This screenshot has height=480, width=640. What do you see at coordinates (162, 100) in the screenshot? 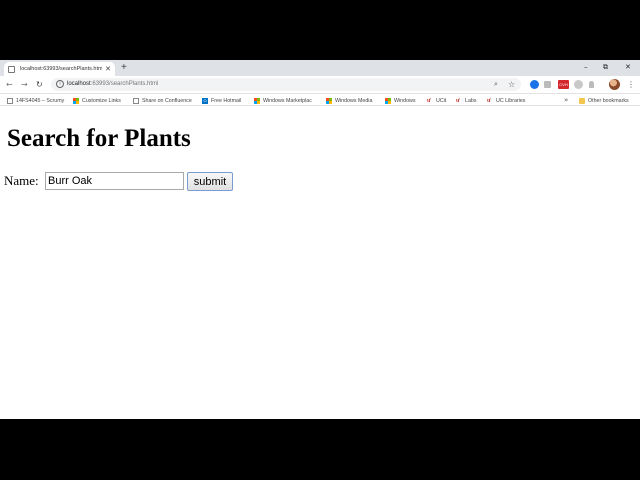
I see `bookmark-item: Share on Confluence` at bounding box center [162, 100].